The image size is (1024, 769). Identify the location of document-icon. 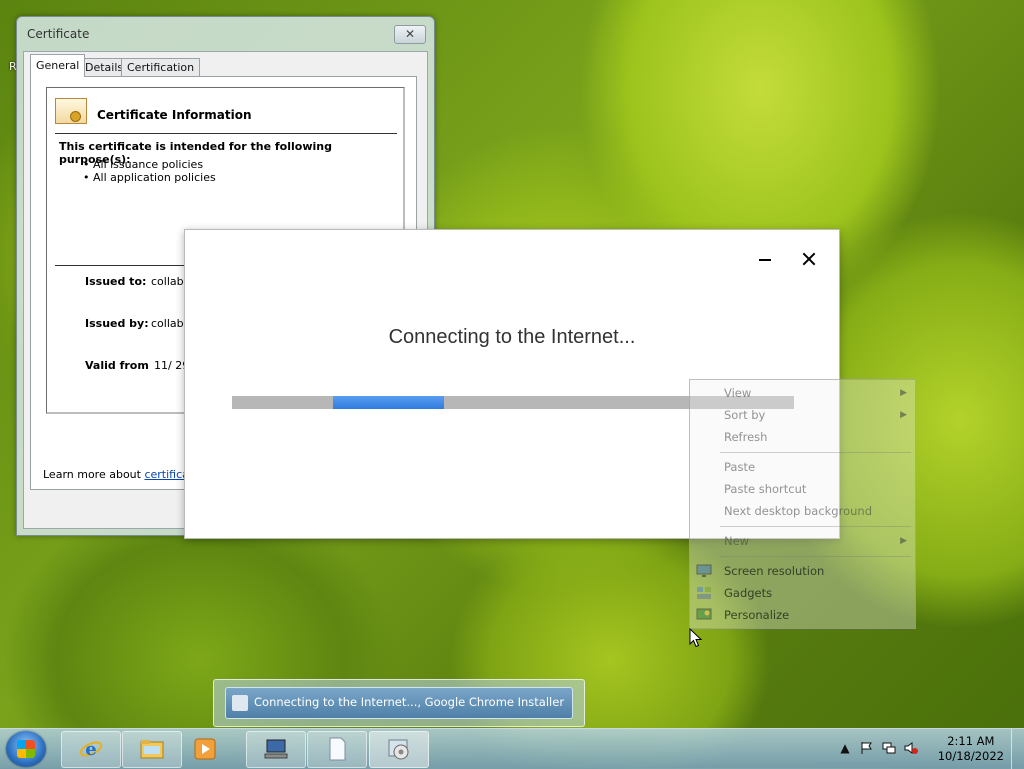
(337, 749).